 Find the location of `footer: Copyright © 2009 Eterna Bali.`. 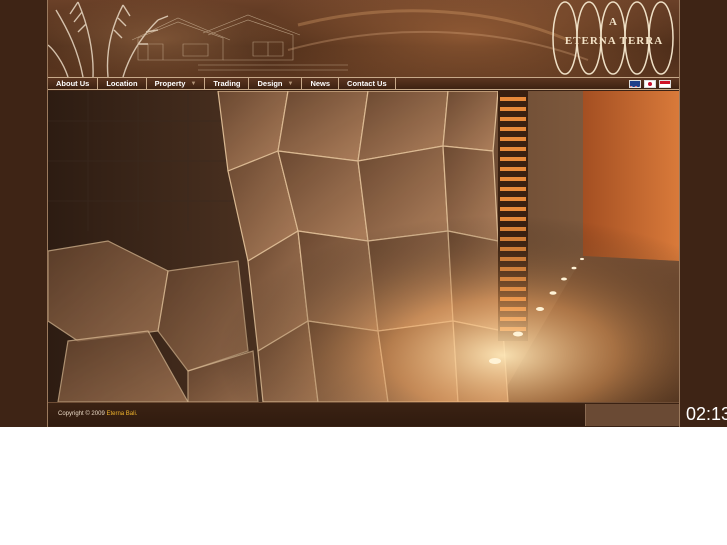

footer: Copyright © 2009 Eterna Bali. is located at coordinates (363, 414).